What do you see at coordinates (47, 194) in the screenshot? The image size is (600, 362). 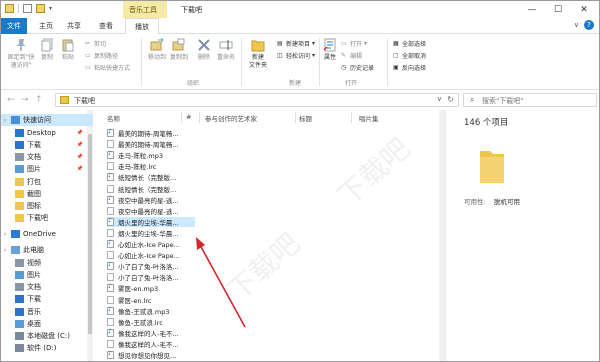 I see `sidebar-item: 截图` at bounding box center [47, 194].